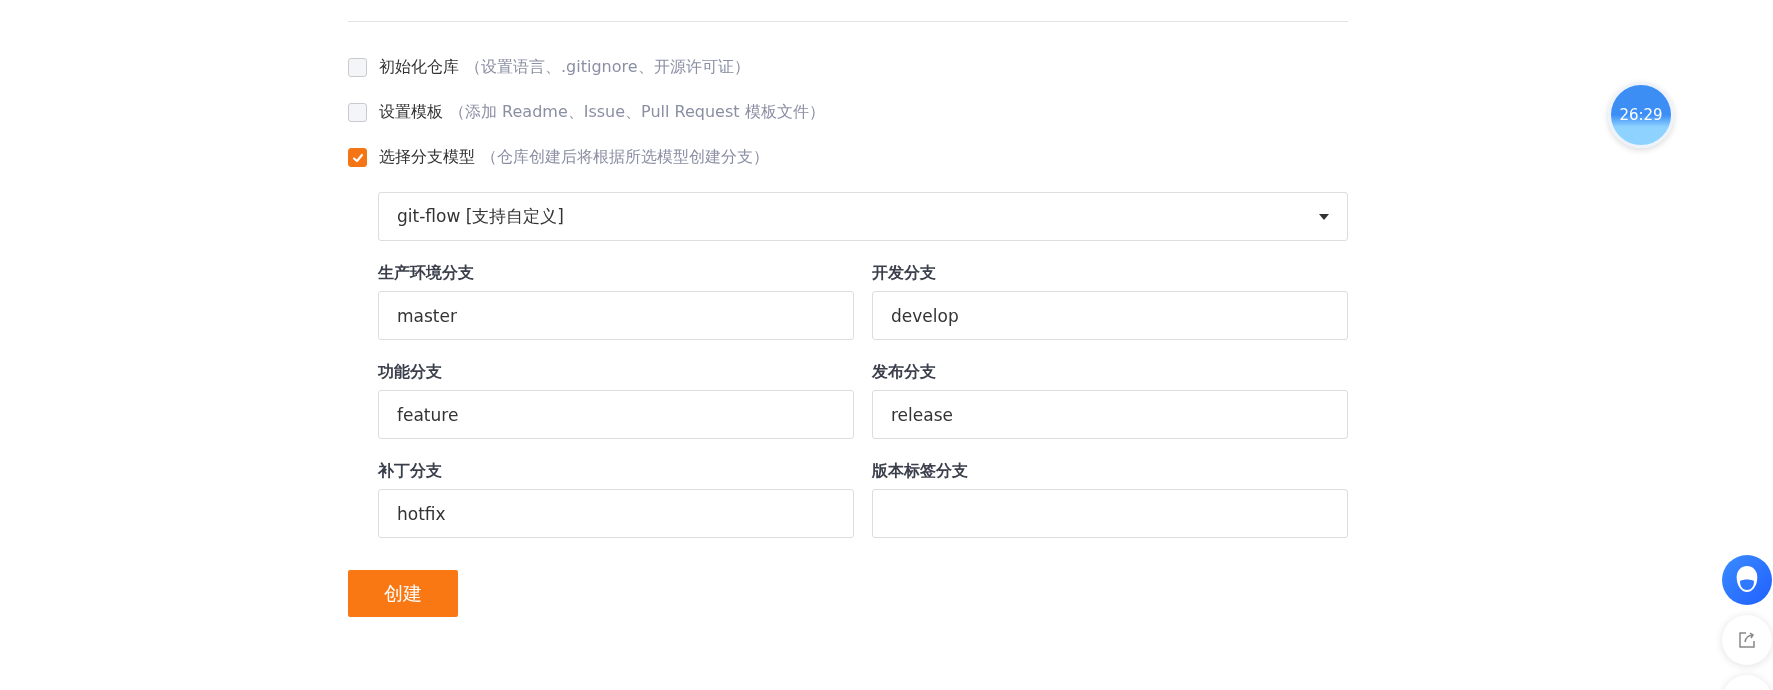 This screenshot has height=690, width=1773. I want to click on field-label: 发布分支, so click(904, 372).